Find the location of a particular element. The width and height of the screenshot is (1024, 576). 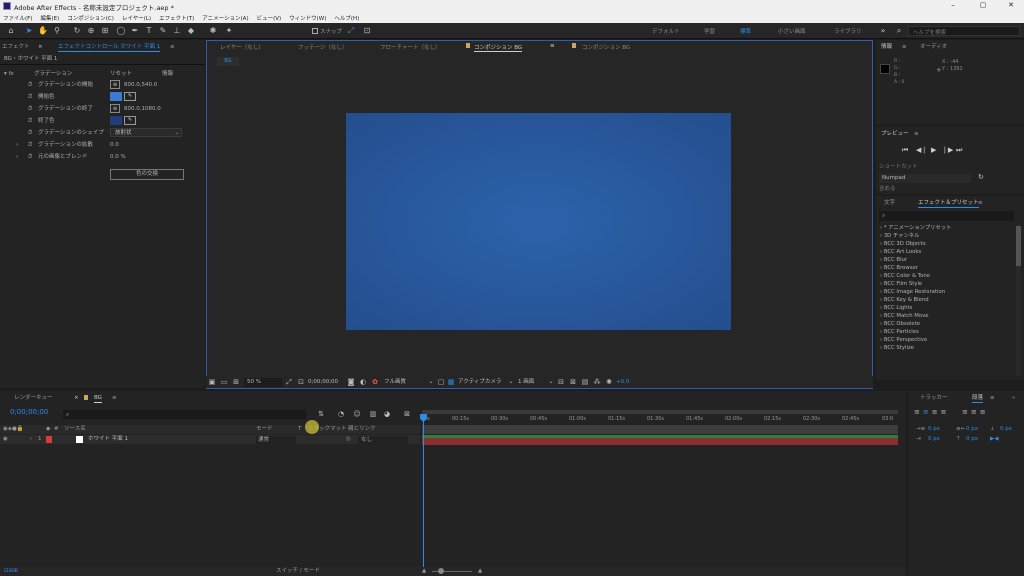

list-item: › BCC 3D Objects is located at coordinates (947, 244).